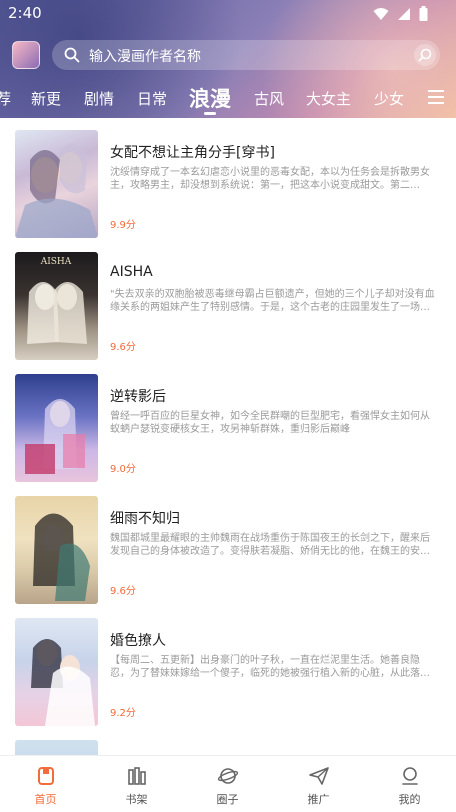 This screenshot has height=812, width=456. What do you see at coordinates (436, 97) in the screenshot?
I see `menu-icon` at bounding box center [436, 97].